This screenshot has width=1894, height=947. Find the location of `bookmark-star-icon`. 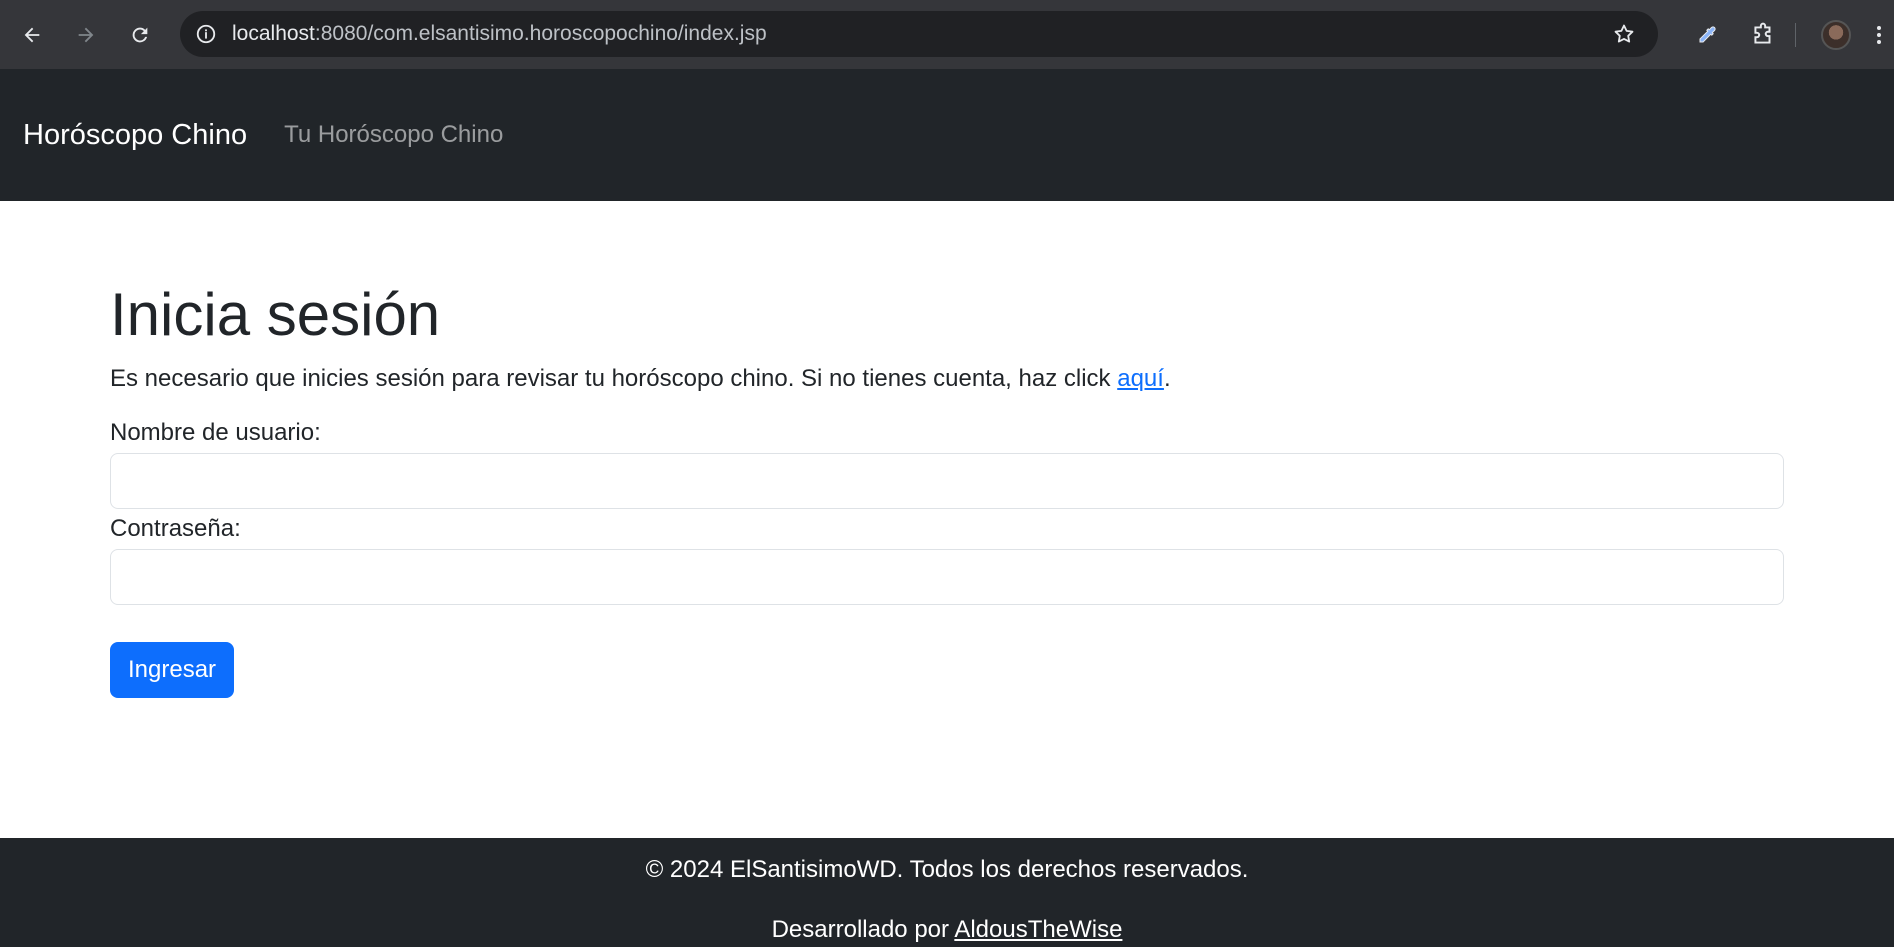

bookmark-star-icon is located at coordinates (1624, 34).